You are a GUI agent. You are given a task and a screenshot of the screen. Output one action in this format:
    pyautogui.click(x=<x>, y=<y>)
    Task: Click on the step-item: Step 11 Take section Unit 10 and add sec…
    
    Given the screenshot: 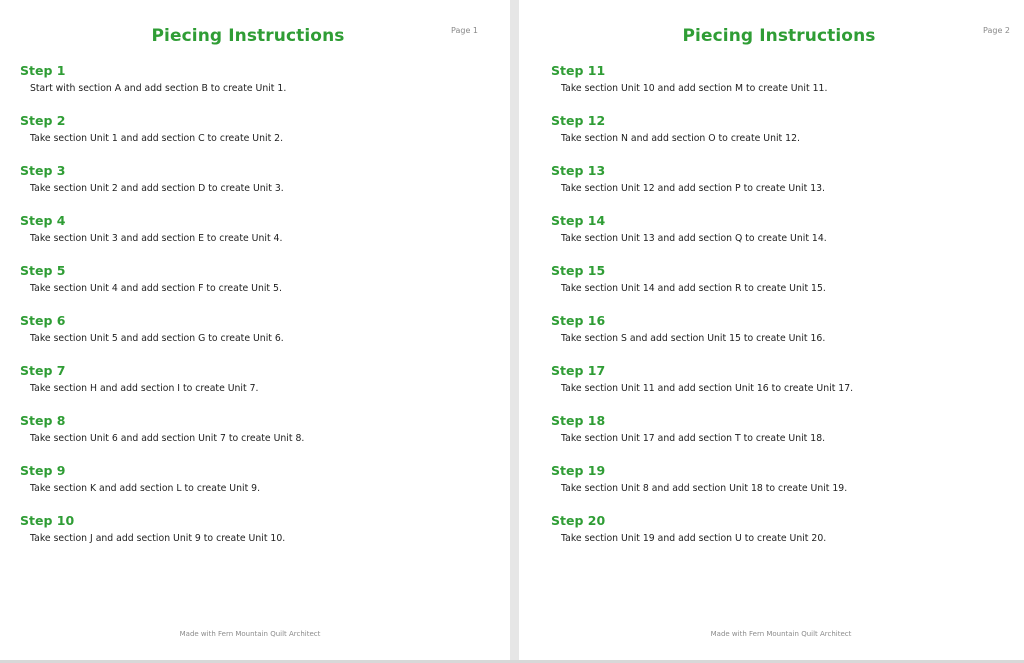 What is the action you would take?
    pyautogui.click(x=777, y=88)
    